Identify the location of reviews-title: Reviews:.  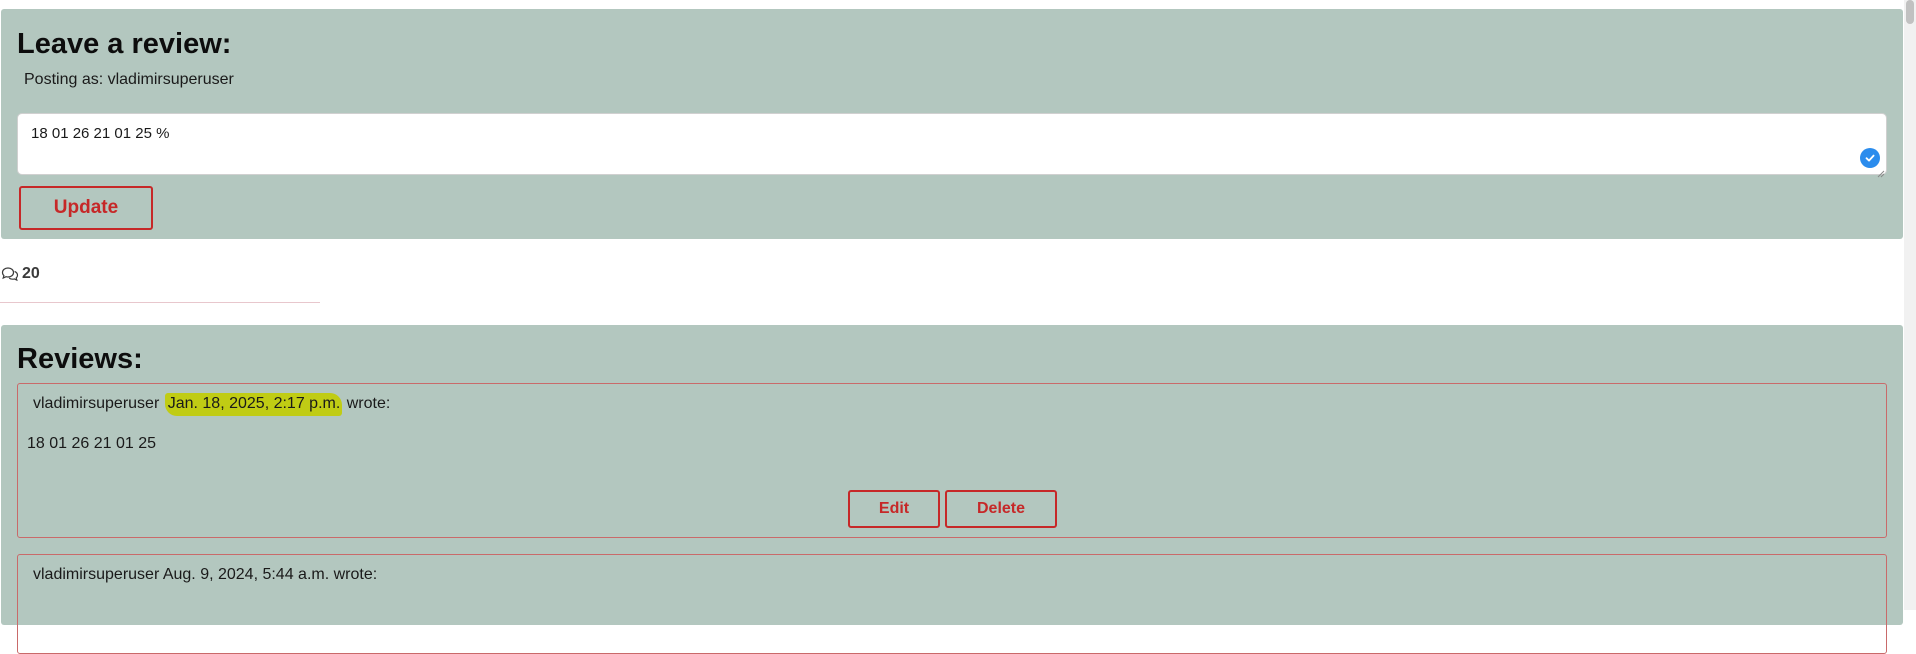
(80, 359).